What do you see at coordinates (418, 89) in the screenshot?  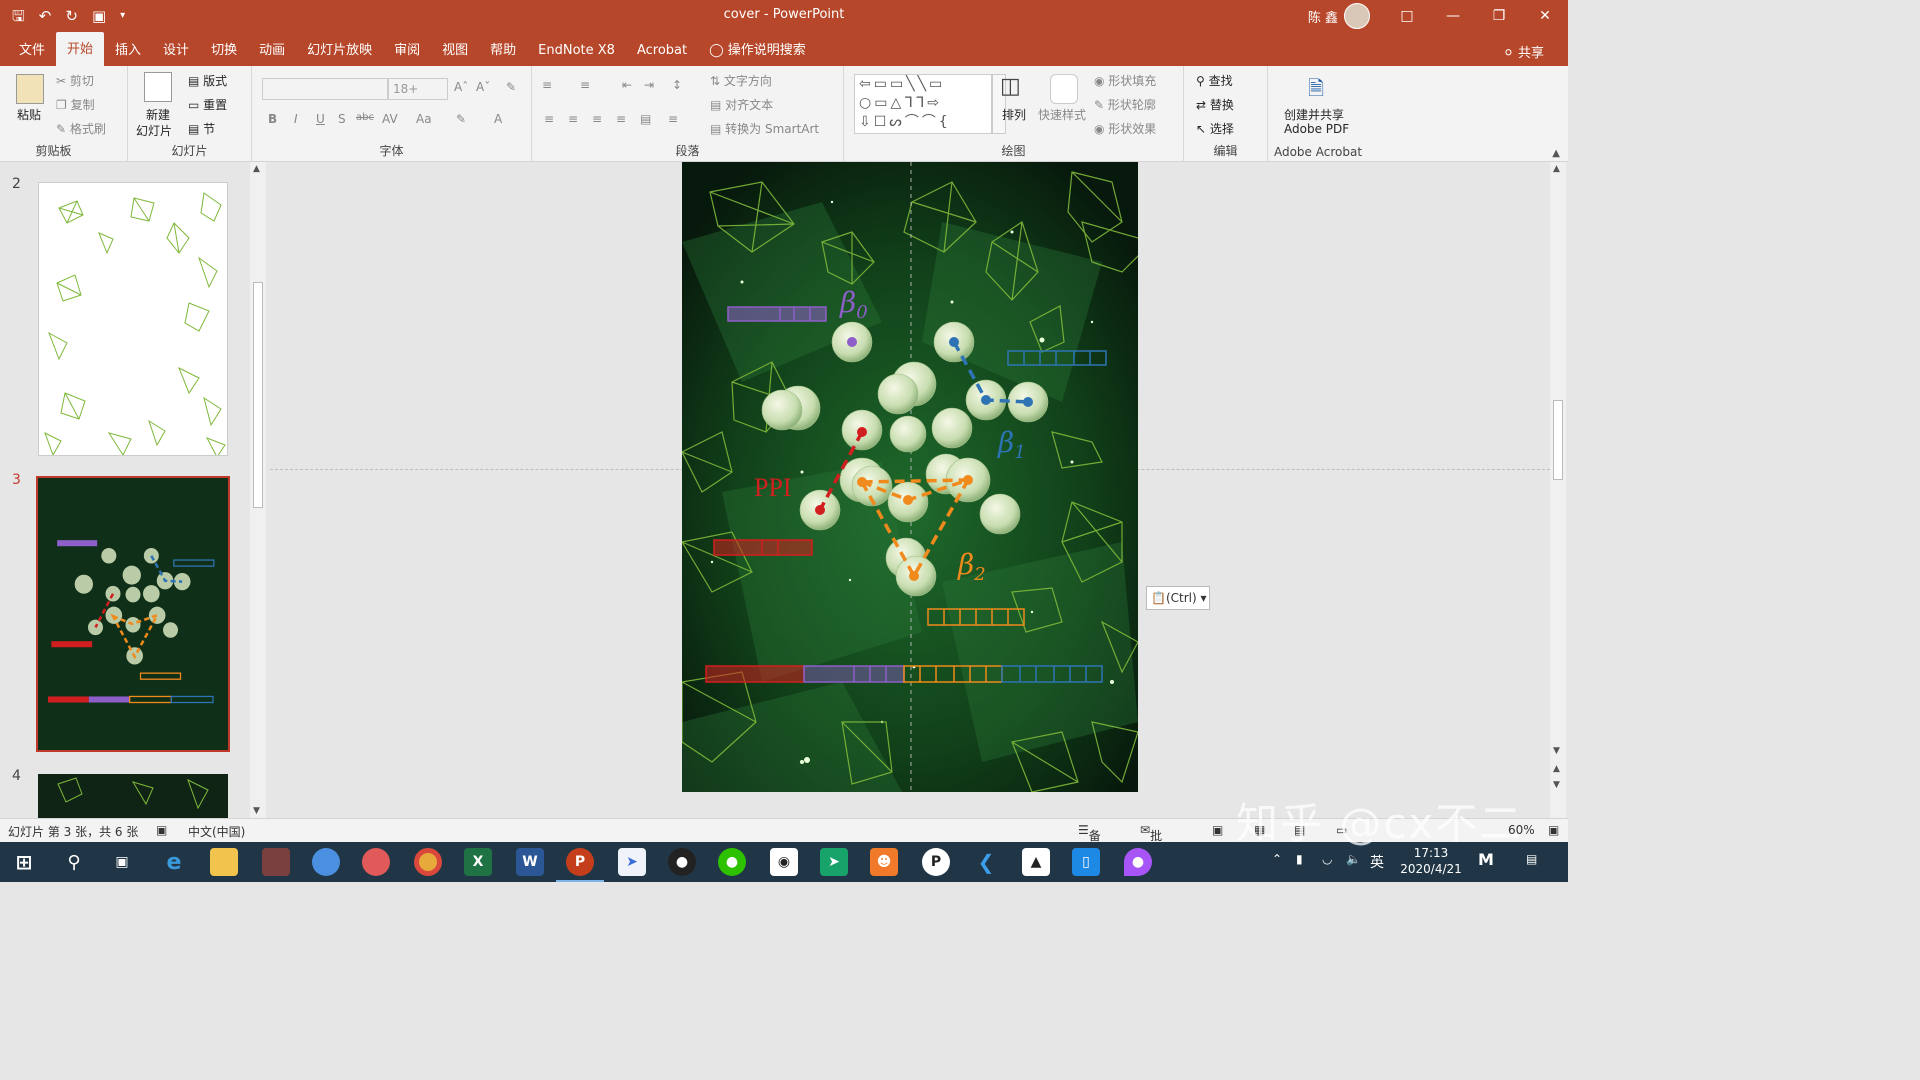 I see `font-size-select: 18+` at bounding box center [418, 89].